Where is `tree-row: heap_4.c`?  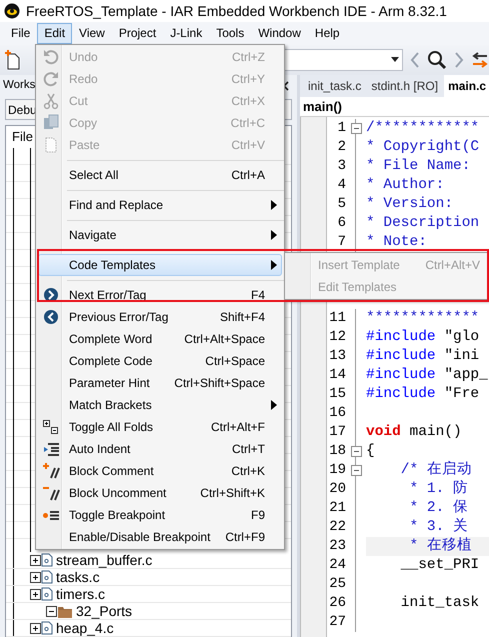 tree-row: heap_4.c is located at coordinates (148, 628).